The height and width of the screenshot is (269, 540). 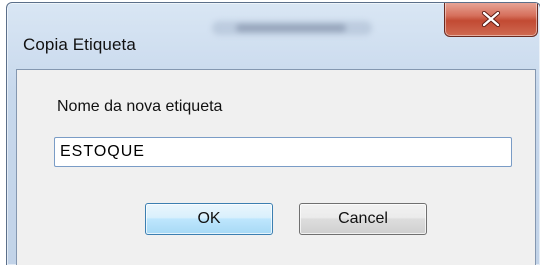 What do you see at coordinates (209, 219) in the screenshot?
I see `ok-button: OK` at bounding box center [209, 219].